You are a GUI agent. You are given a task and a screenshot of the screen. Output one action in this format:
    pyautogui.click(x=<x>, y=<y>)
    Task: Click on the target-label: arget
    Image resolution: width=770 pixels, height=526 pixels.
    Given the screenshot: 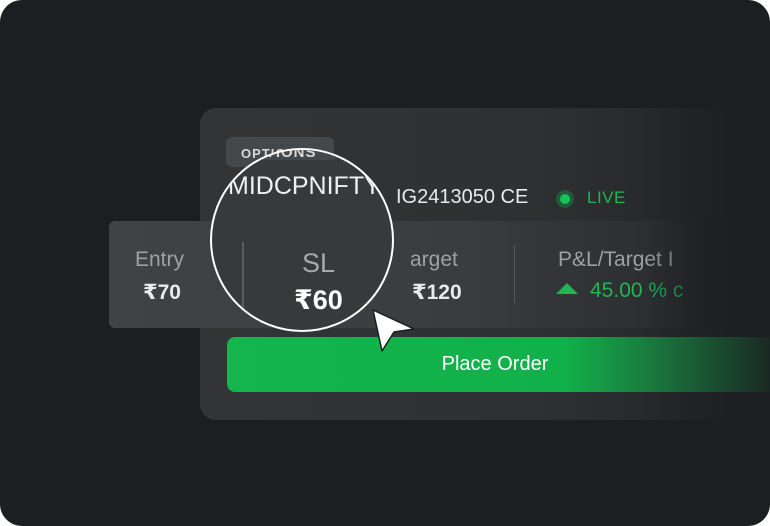 What is the action you would take?
    pyautogui.click(x=434, y=259)
    